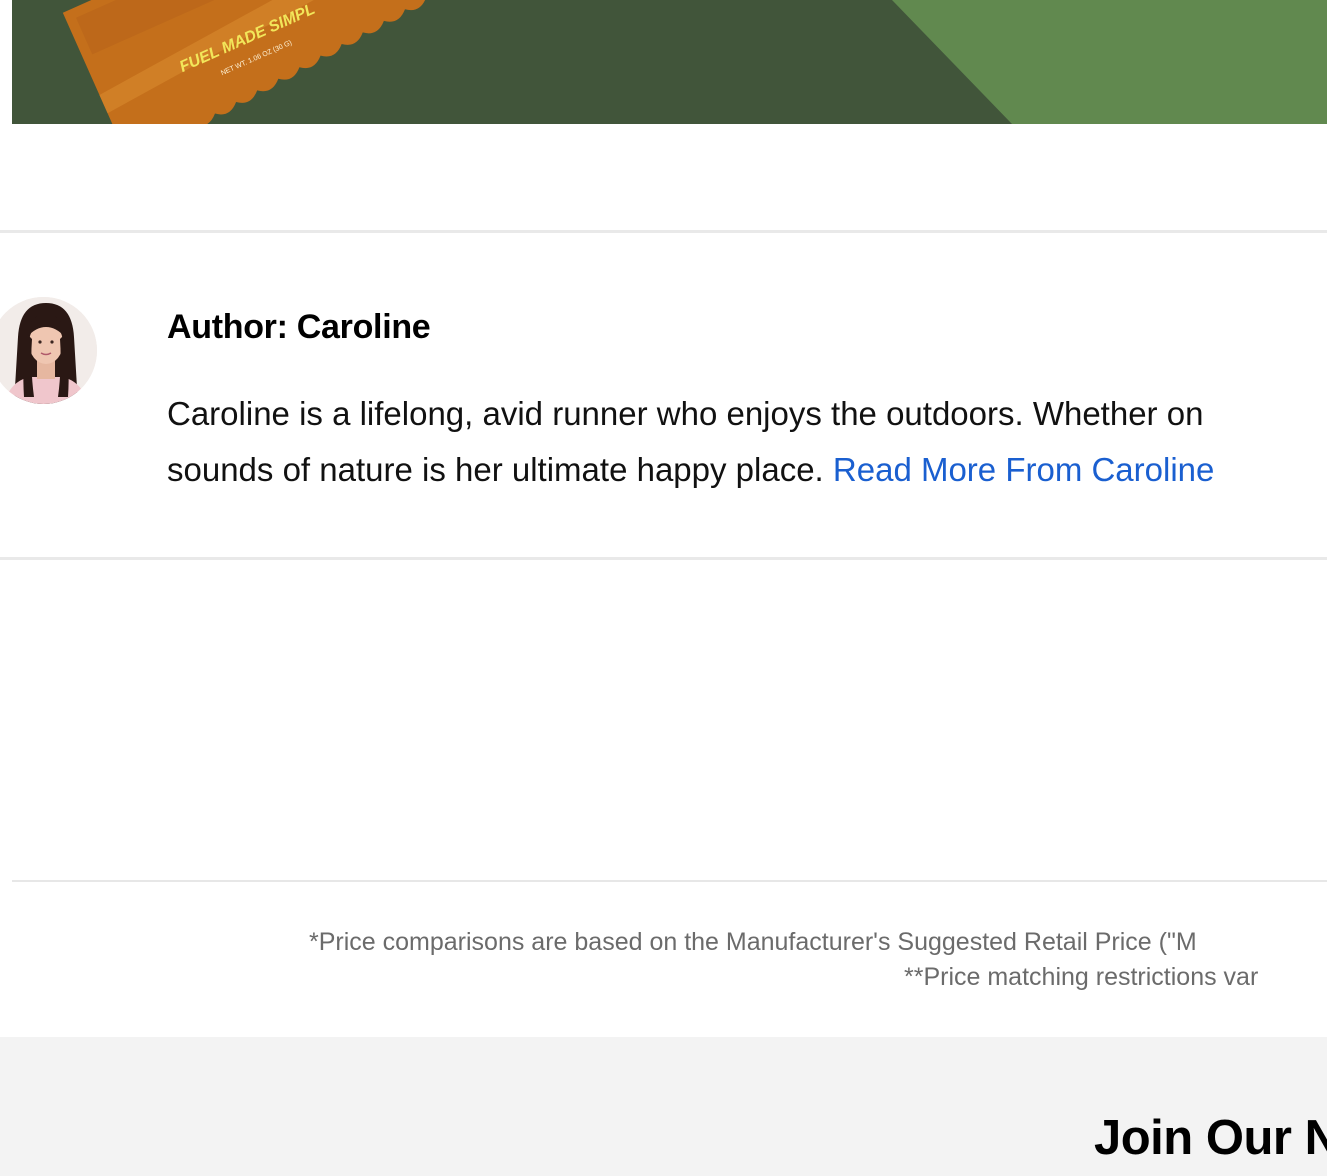 This screenshot has height=1176, width=1327. What do you see at coordinates (299, 327) in the screenshot?
I see `author-name: Author: Caroline` at bounding box center [299, 327].